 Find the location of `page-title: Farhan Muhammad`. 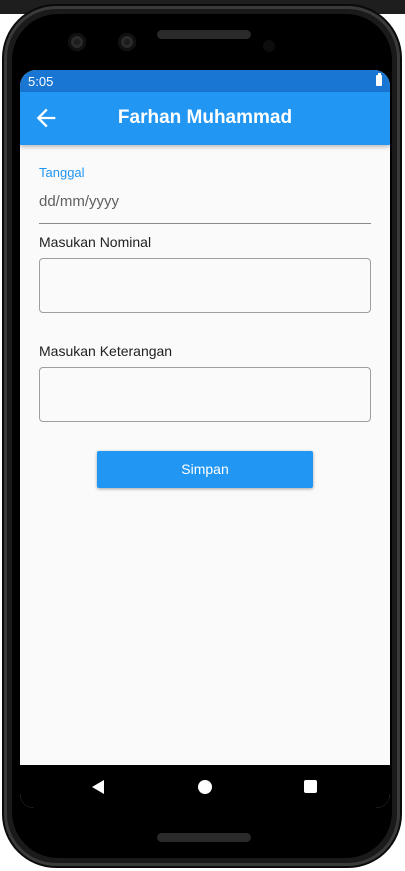

page-title: Farhan Muhammad is located at coordinates (205, 117).